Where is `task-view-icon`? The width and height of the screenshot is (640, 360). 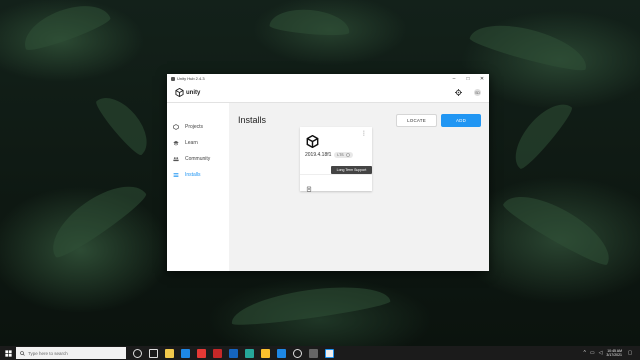
task-view-icon is located at coordinates (153, 353).